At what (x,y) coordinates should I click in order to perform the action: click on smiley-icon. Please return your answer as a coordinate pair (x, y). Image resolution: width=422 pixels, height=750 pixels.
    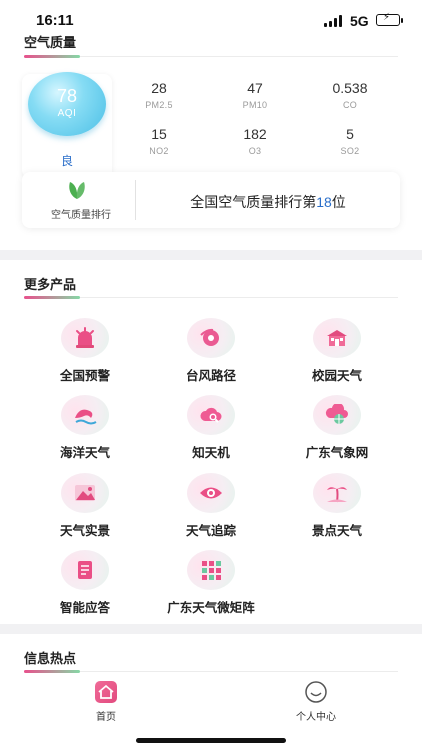
    Looking at the image, I should click on (316, 692).